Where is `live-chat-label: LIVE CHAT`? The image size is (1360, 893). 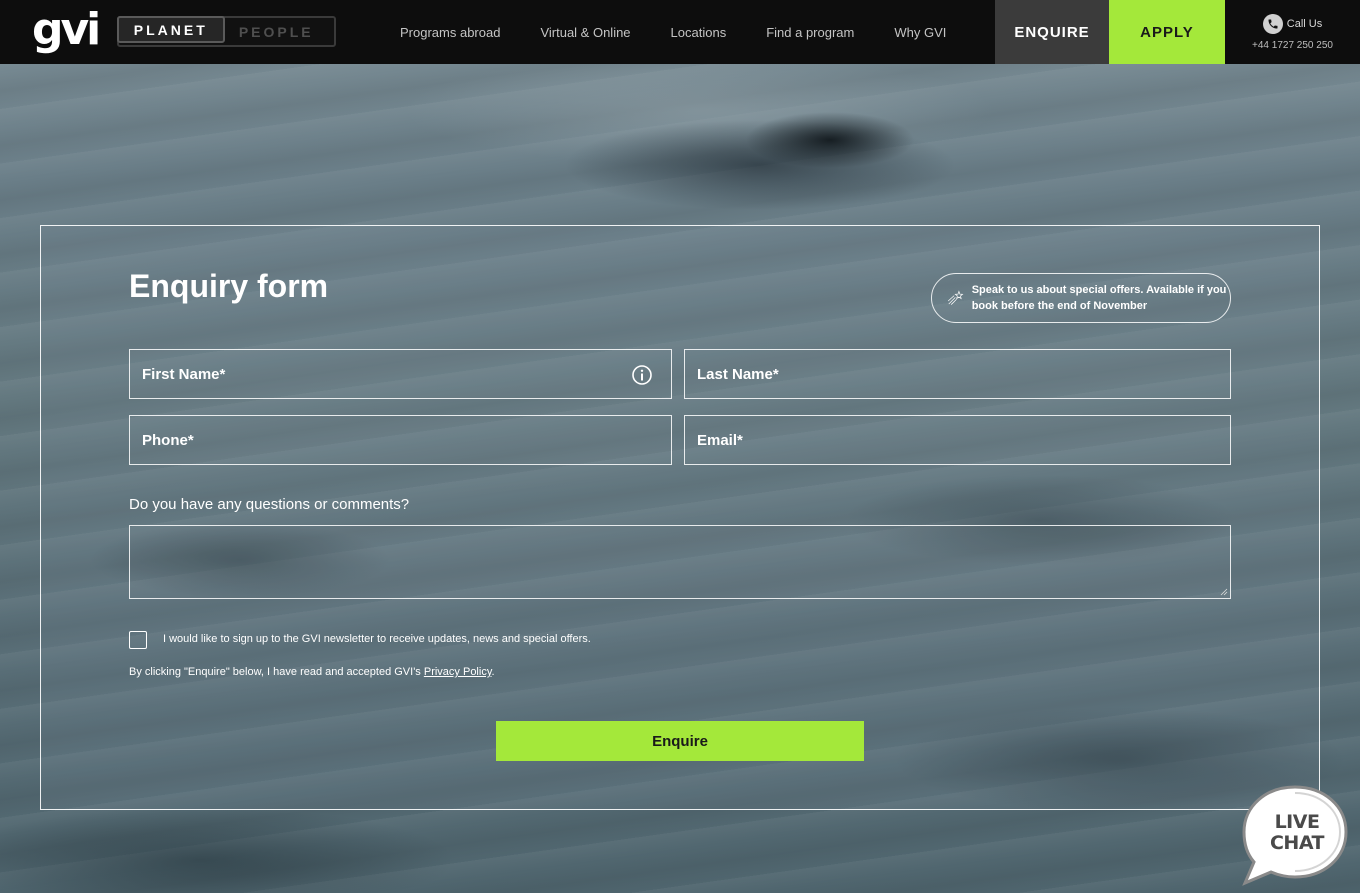
live-chat-label: LIVE CHAT is located at coordinates (1297, 833).